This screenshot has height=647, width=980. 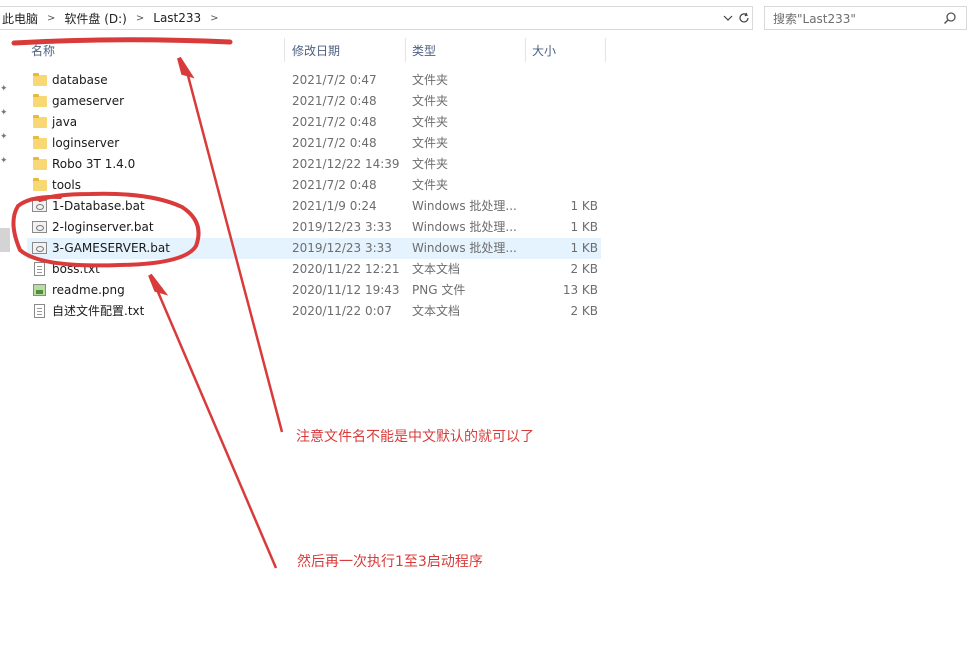 What do you see at coordinates (467, 50) in the screenshot?
I see `column-header-type: 类型` at bounding box center [467, 50].